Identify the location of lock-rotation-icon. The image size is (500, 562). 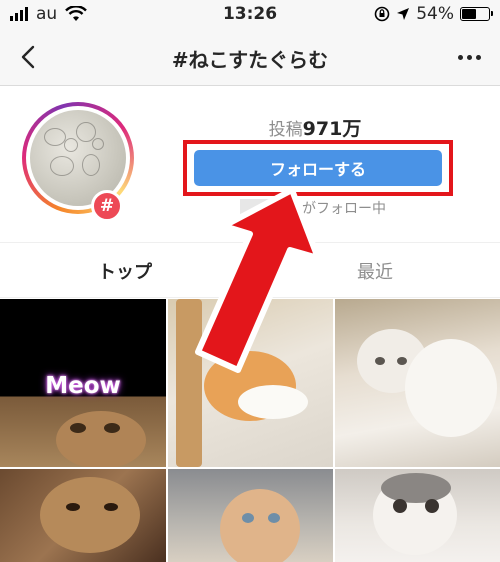
(382, 14).